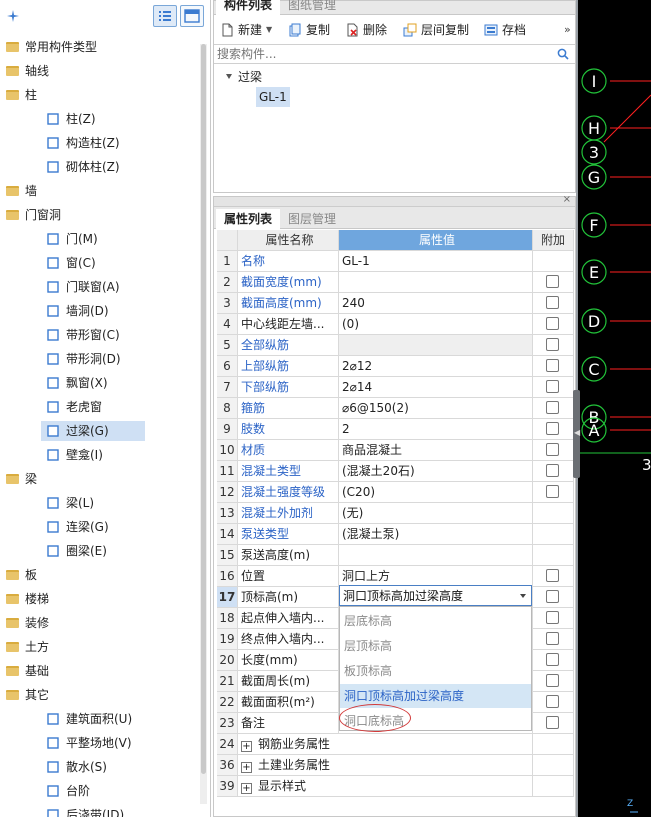 The width and height of the screenshot is (651, 817). I want to click on tree-item: 连梁(G), so click(100, 527).